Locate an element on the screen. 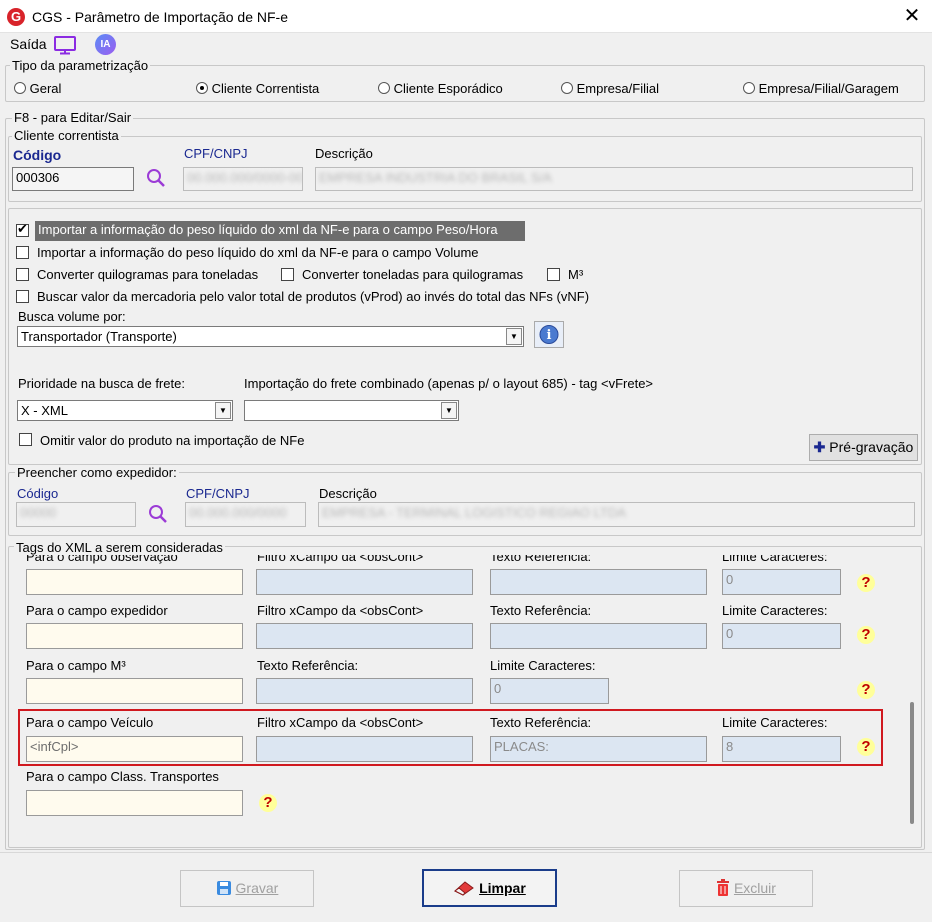 Image resolution: width=932 pixels, height=922 pixels. tag-row1-filtro-label: Filtro xCampo da <obsCont> is located at coordinates (340, 610).